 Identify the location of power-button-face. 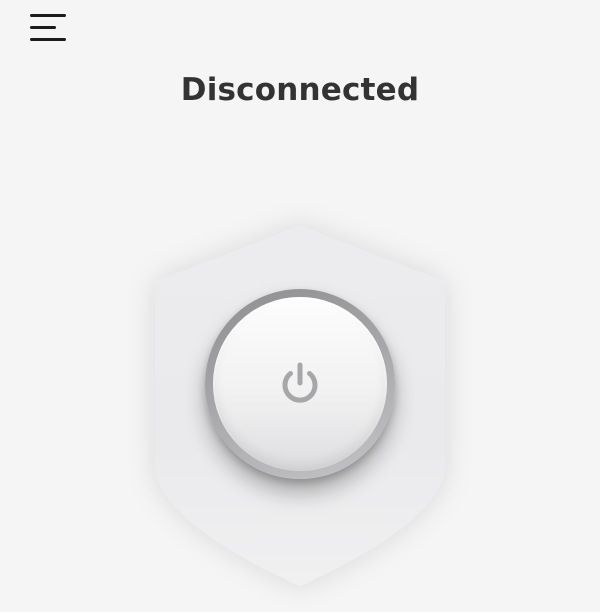
(300, 384).